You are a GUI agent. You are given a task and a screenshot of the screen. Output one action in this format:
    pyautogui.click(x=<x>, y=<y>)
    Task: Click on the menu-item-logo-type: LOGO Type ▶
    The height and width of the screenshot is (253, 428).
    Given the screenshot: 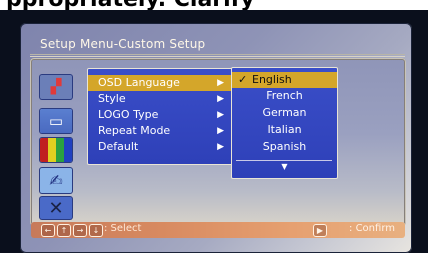 What is the action you would take?
    pyautogui.click(x=162, y=115)
    